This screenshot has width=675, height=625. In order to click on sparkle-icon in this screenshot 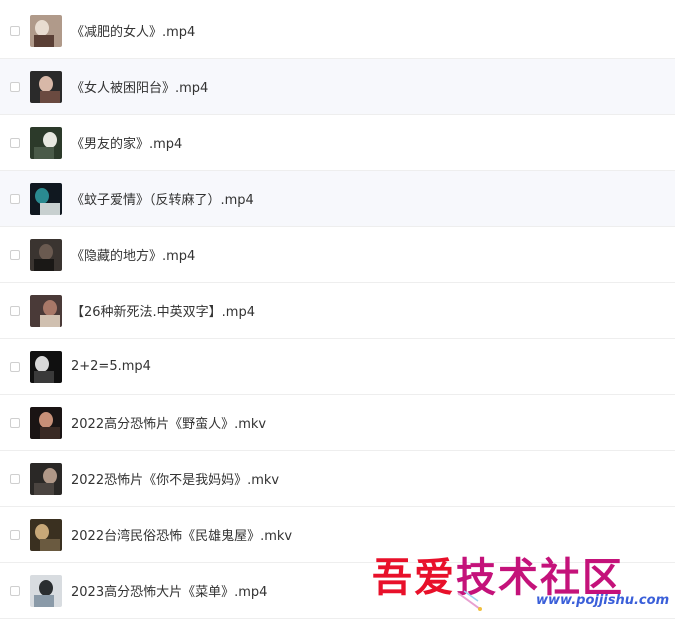, I will do `click(469, 600)`.